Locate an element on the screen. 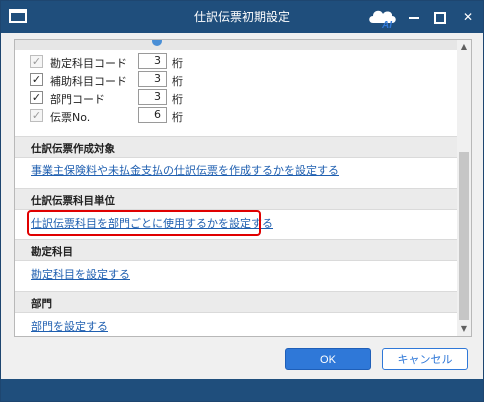 The image size is (484, 402). ok-button: OK is located at coordinates (328, 359).